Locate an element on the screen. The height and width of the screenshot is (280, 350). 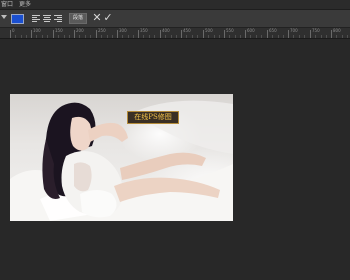
ruler-tick-label: 0 is located at coordinates (13, 30).